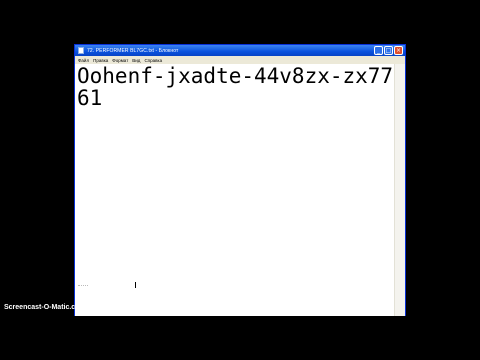 This screenshot has height=360, width=480. What do you see at coordinates (240, 50) in the screenshot?
I see `title-bar: 72. PERFORMER BL7GC.txt - Блокнот _ □ ×` at bounding box center [240, 50].